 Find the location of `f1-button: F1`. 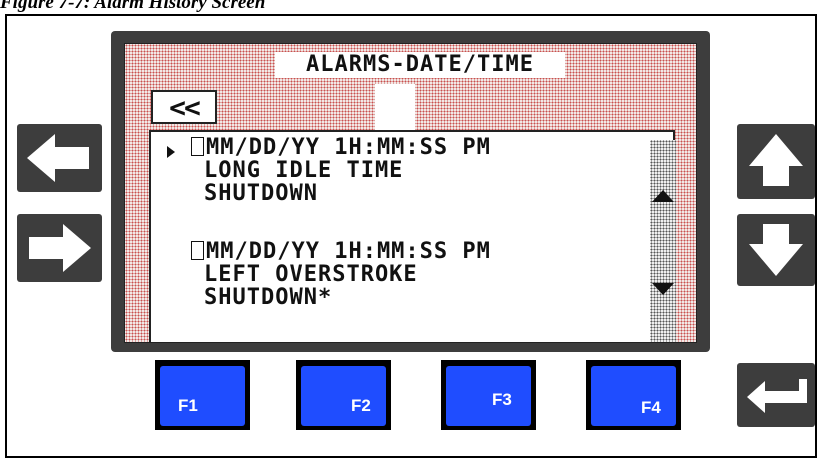

f1-button: F1 is located at coordinates (202, 395).